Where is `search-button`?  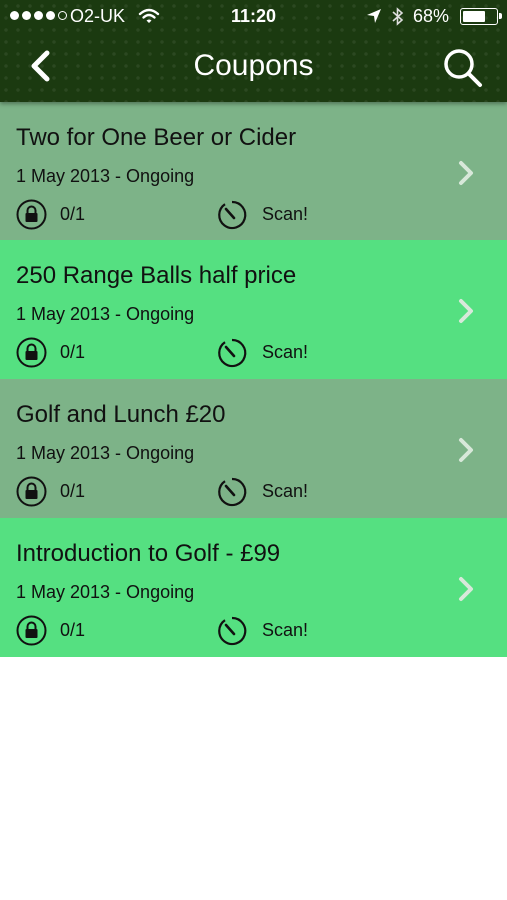 search-button is located at coordinates (462, 68).